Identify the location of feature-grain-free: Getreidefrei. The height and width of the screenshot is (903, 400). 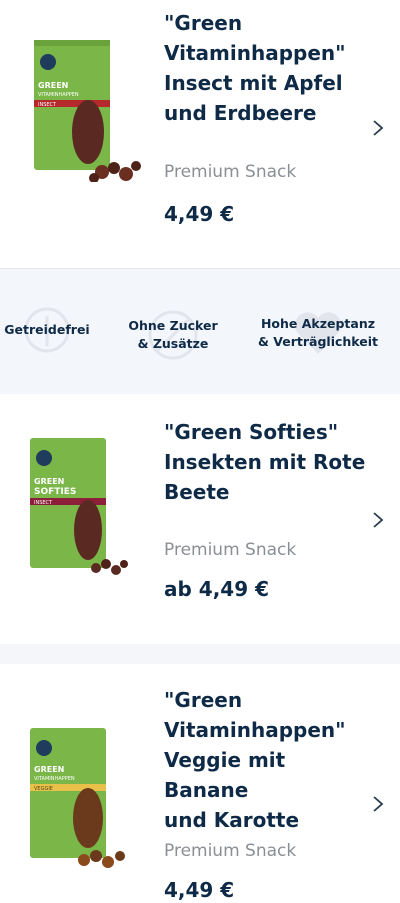
(51, 330).